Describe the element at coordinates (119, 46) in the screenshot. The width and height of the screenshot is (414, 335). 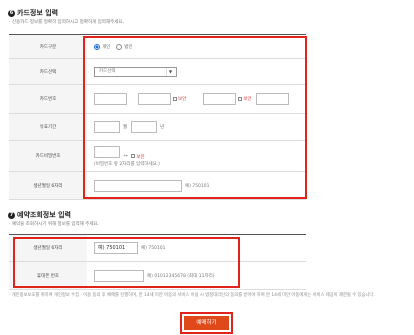
I see `card-type-corporate-radio` at that location.